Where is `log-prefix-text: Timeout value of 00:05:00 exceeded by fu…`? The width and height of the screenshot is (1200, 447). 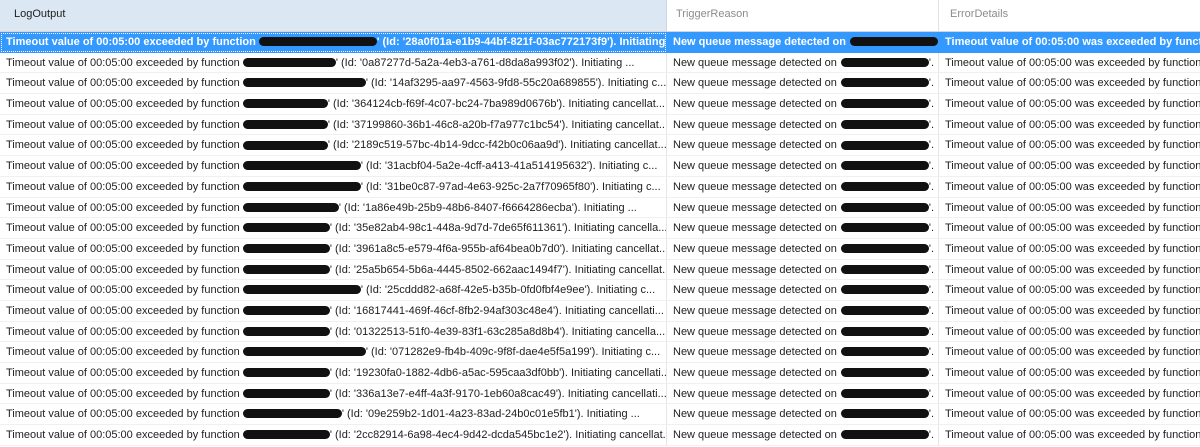 log-prefix-text: Timeout value of 00:05:00 exceeded by fu… is located at coordinates (123, 83).